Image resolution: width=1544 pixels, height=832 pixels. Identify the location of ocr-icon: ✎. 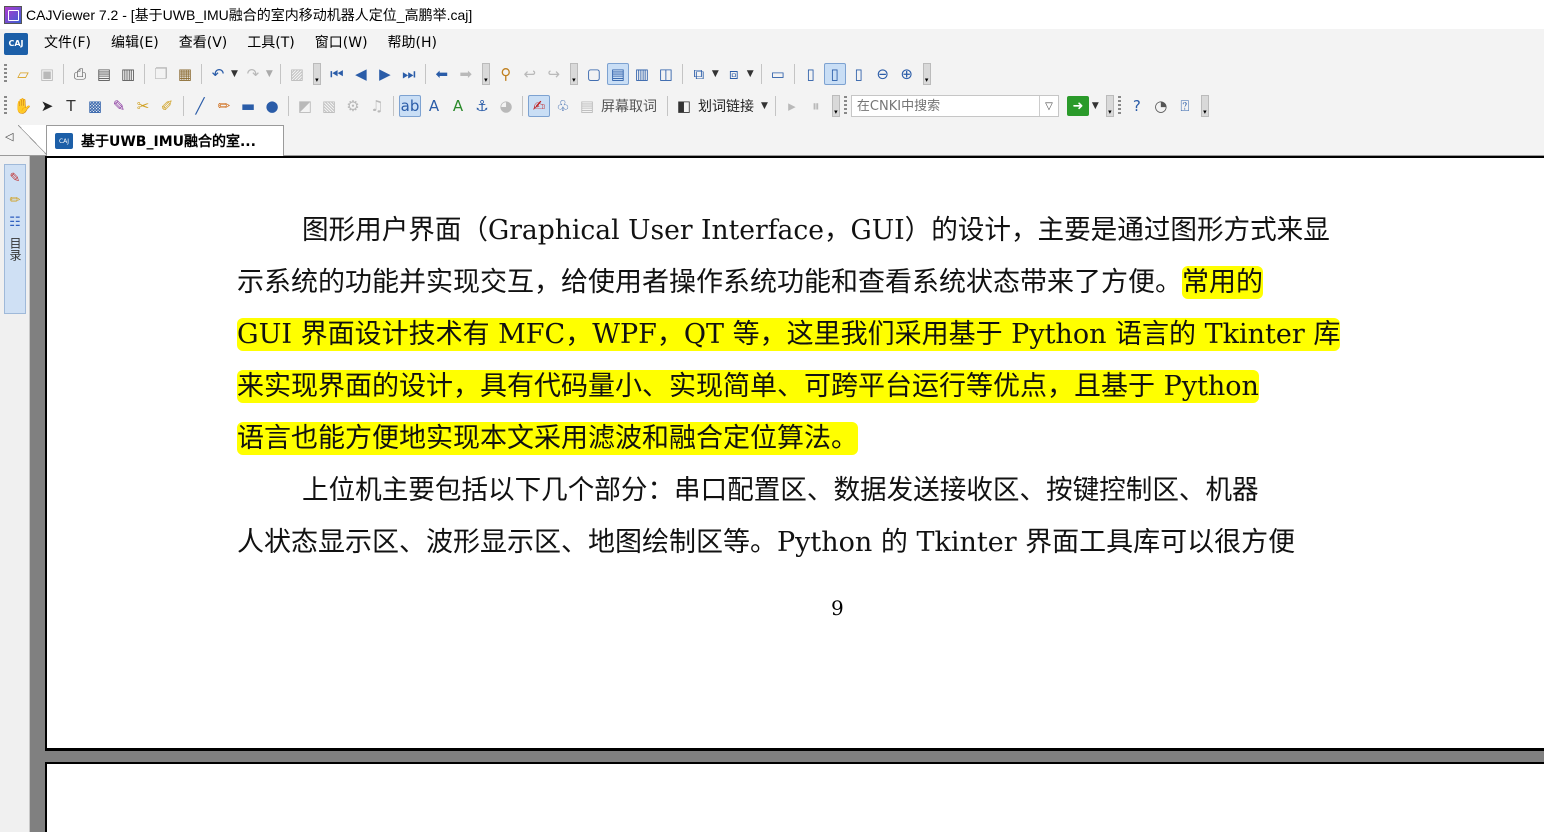
(119, 106).